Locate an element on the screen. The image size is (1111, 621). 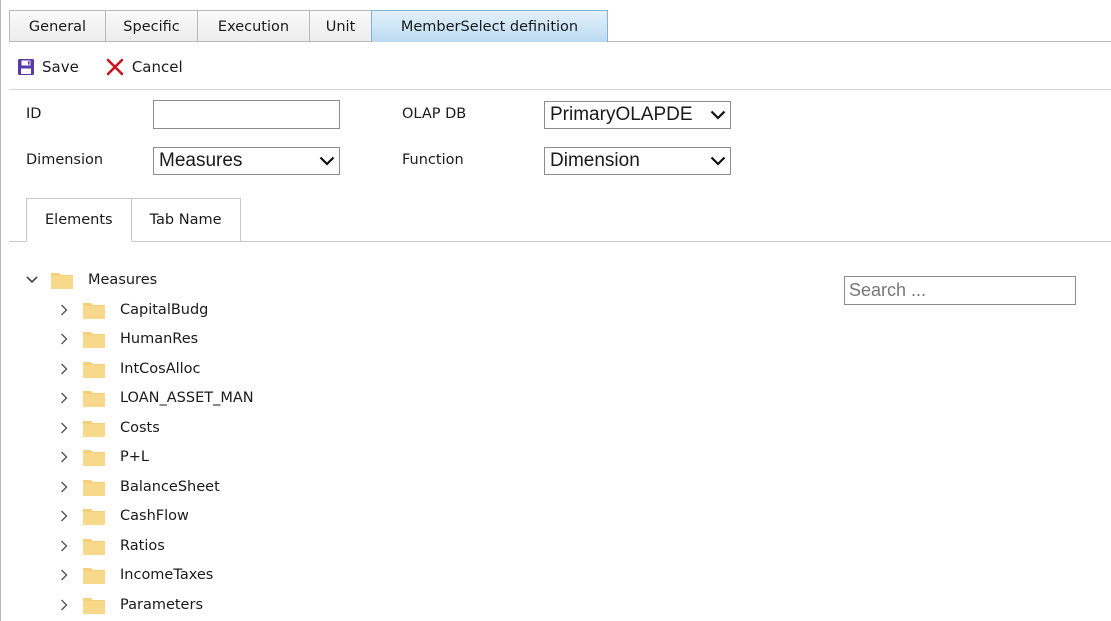
tree-node-label: P+L is located at coordinates (134, 457).